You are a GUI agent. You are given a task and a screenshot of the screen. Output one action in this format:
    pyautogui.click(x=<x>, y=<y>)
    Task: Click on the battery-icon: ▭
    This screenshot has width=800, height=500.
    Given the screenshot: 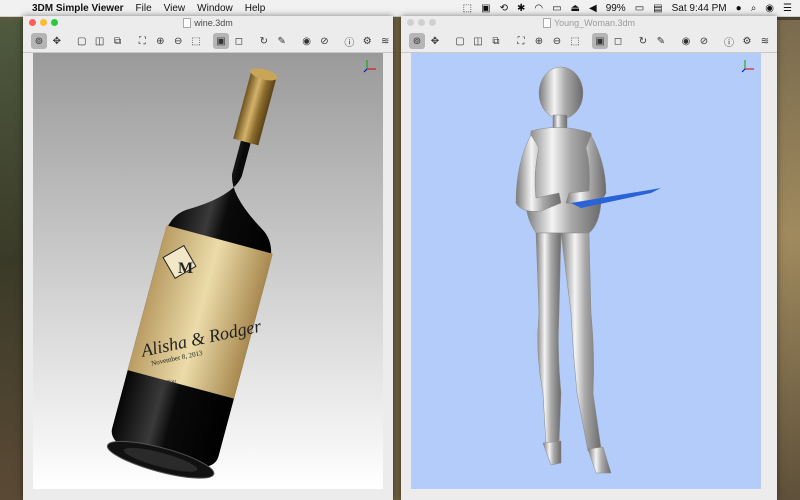 What is the action you would take?
    pyautogui.click(x=639, y=8)
    